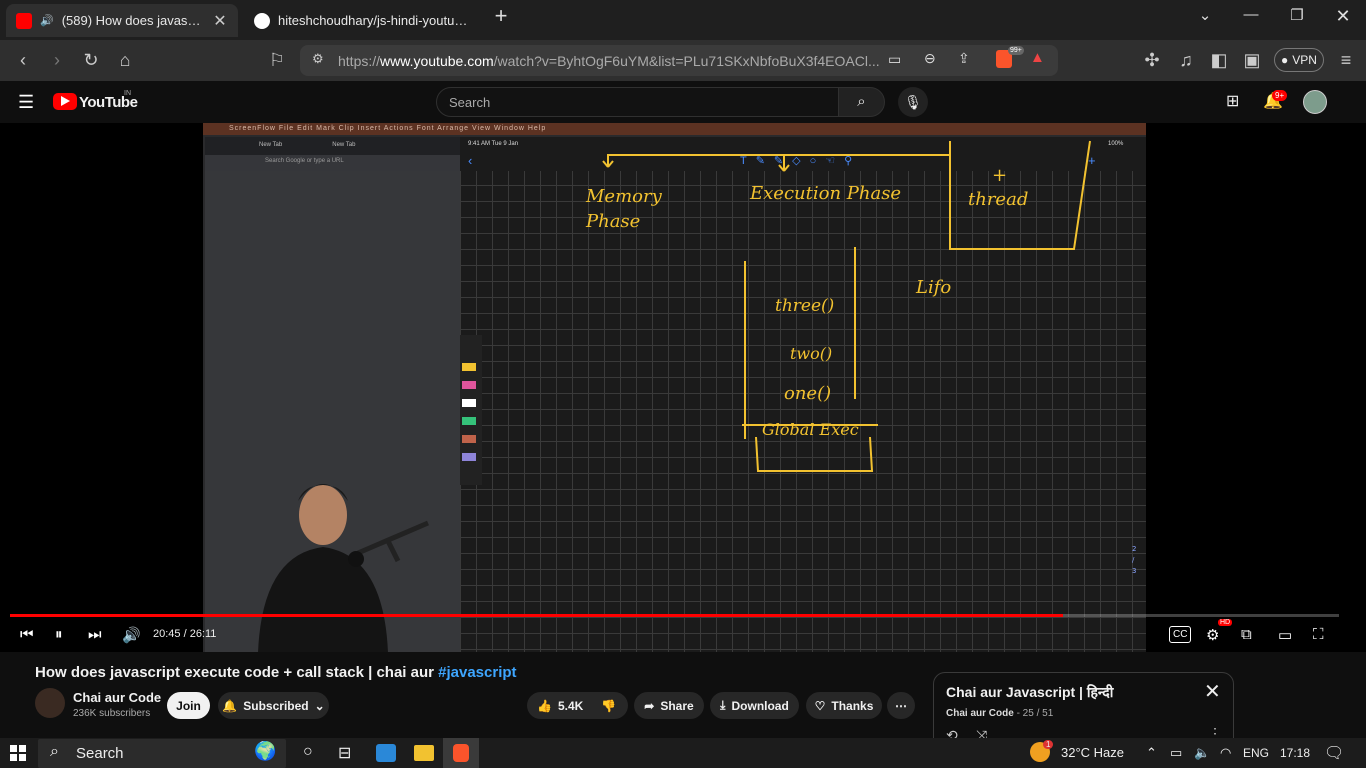 Image resolution: width=1366 pixels, height=768 pixels. Describe the element at coordinates (1225, 753) in the screenshot. I see `wifi-icon: ◠` at that location.